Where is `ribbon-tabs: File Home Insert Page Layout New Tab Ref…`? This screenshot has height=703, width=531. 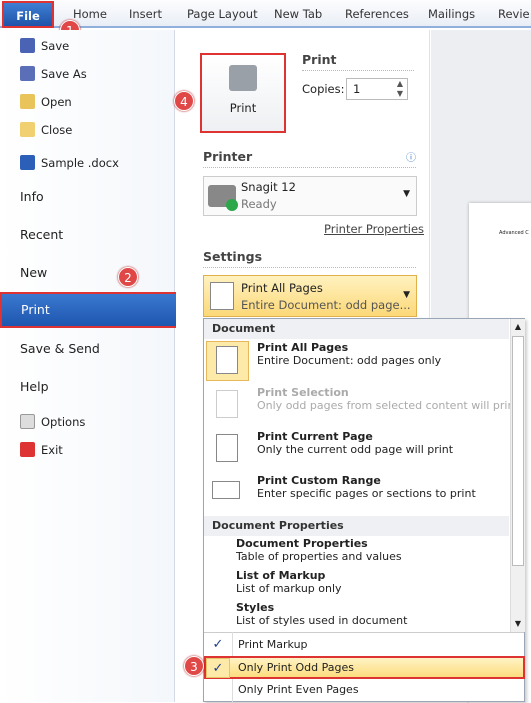 ribbon-tabs: File Home Insert Page Layout New Tab Ref… is located at coordinates (265, 14).